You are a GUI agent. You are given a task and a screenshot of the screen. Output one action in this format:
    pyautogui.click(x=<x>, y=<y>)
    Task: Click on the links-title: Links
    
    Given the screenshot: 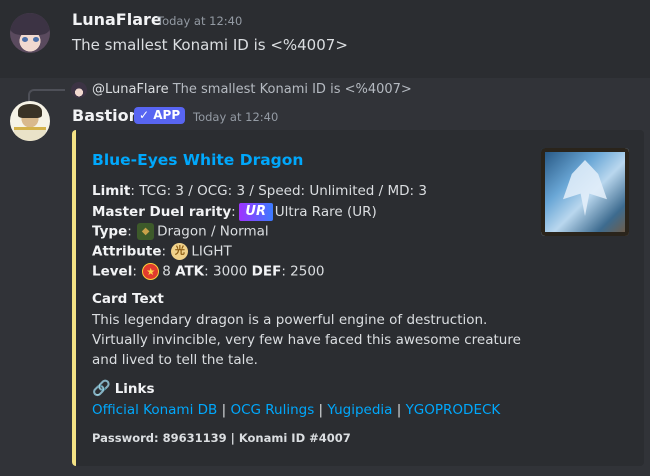 What is the action you would take?
    pyautogui.click(x=134, y=389)
    